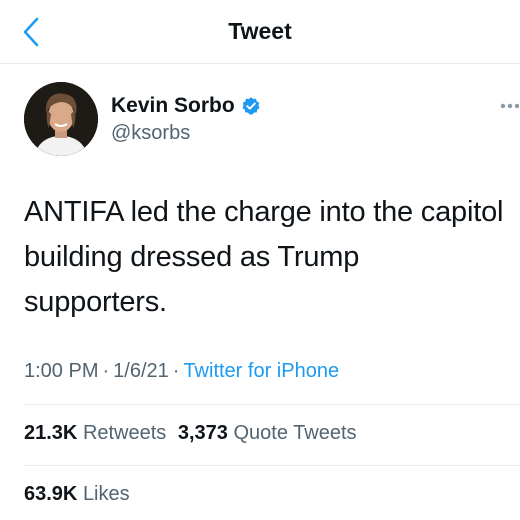 Image resolution: width=520 pixels, height=520 pixels. Describe the element at coordinates (251, 106) in the screenshot. I see `verified-badge-icon` at that location.